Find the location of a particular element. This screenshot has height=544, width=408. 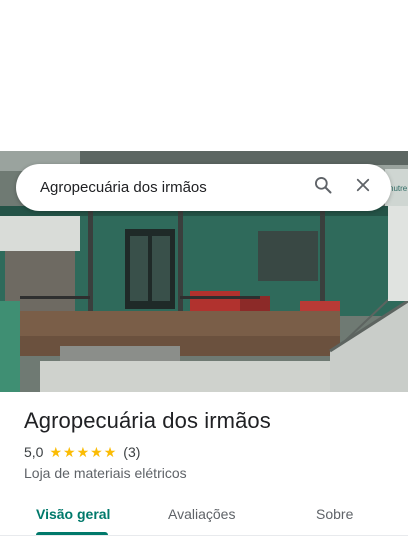

rating-value: 5,0 is located at coordinates (34, 452).